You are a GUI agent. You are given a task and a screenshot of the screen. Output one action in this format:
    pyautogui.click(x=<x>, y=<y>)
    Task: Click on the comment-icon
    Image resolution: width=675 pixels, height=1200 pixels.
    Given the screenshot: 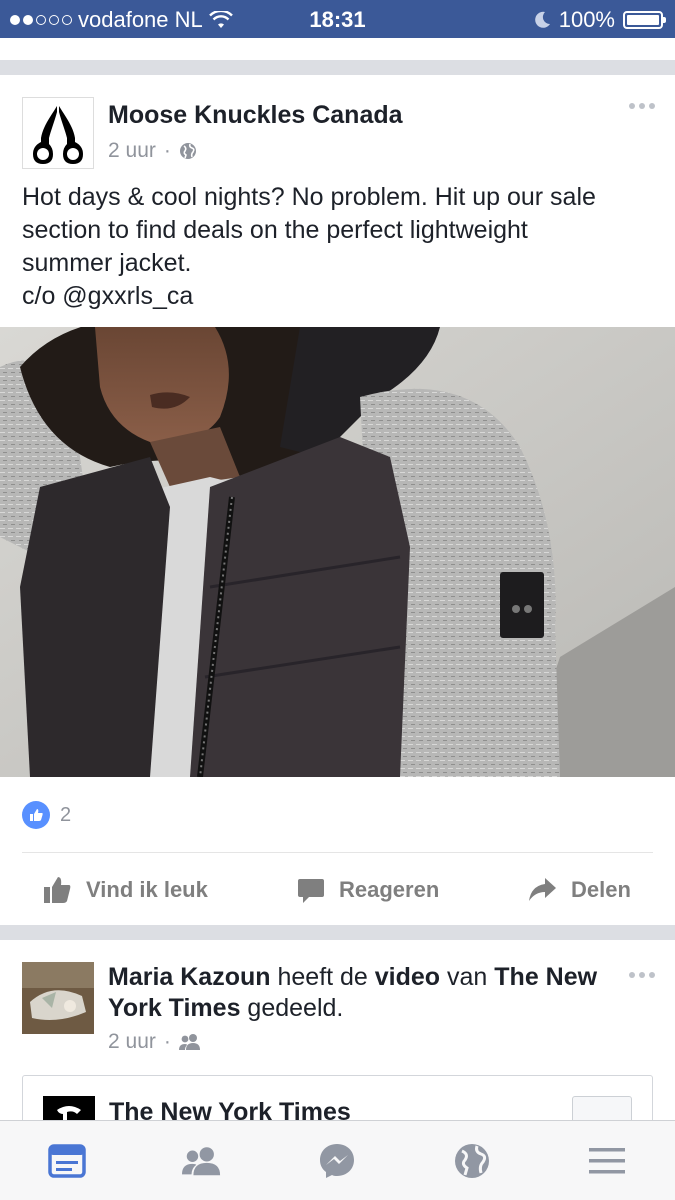 What is the action you would take?
    pyautogui.click(x=311, y=891)
    